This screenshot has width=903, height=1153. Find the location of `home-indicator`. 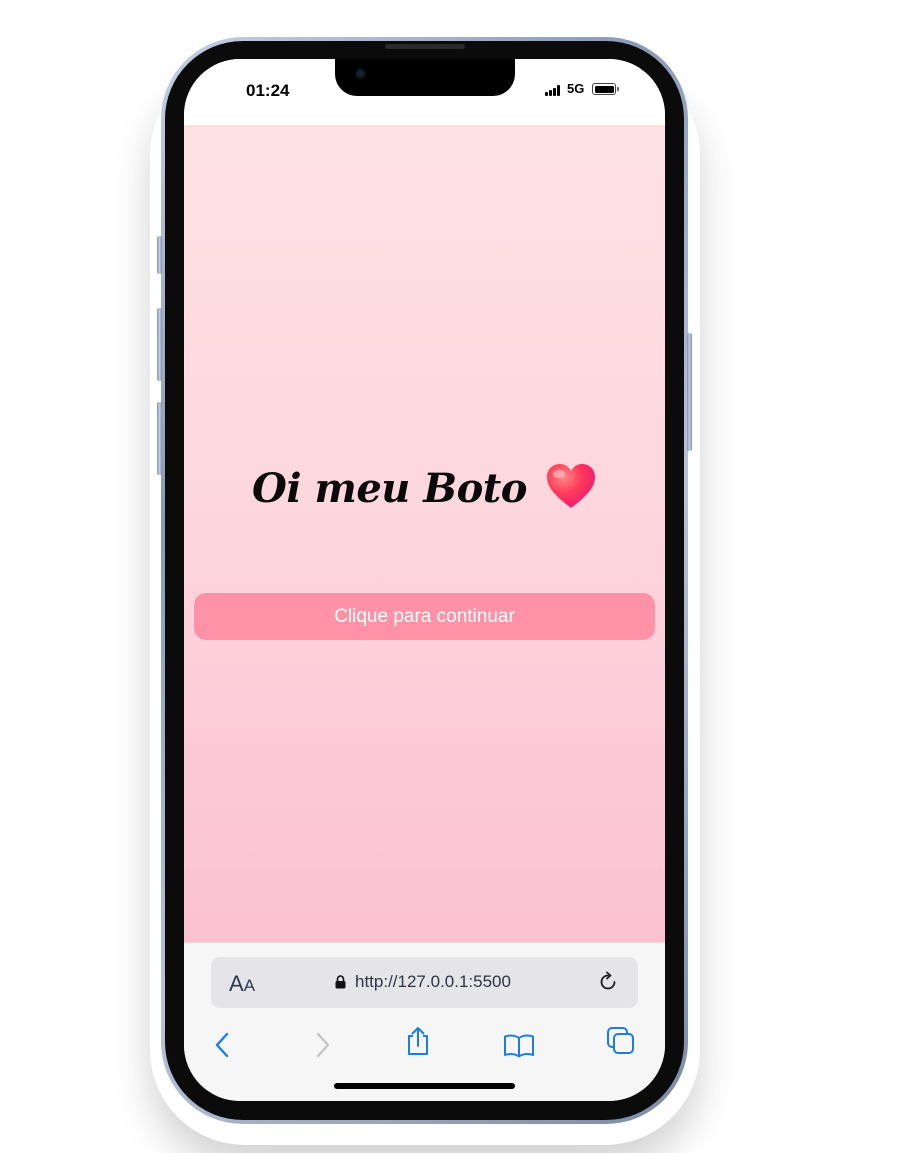

home-indicator is located at coordinates (424, 1086).